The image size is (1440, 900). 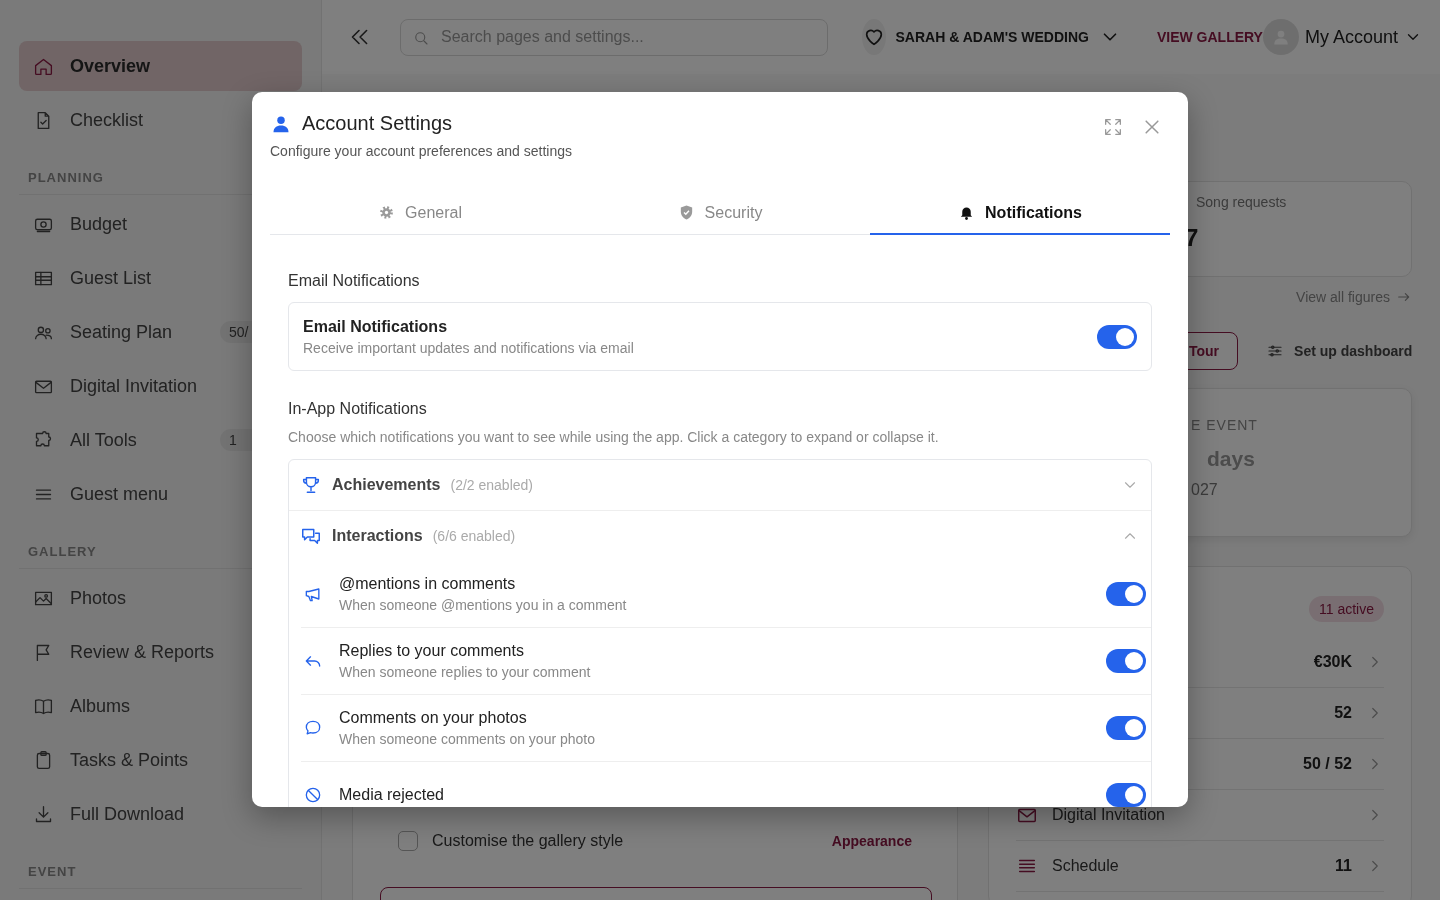 I want to click on setting-description: Receive important updates and notifications via email, so click(x=469, y=347).